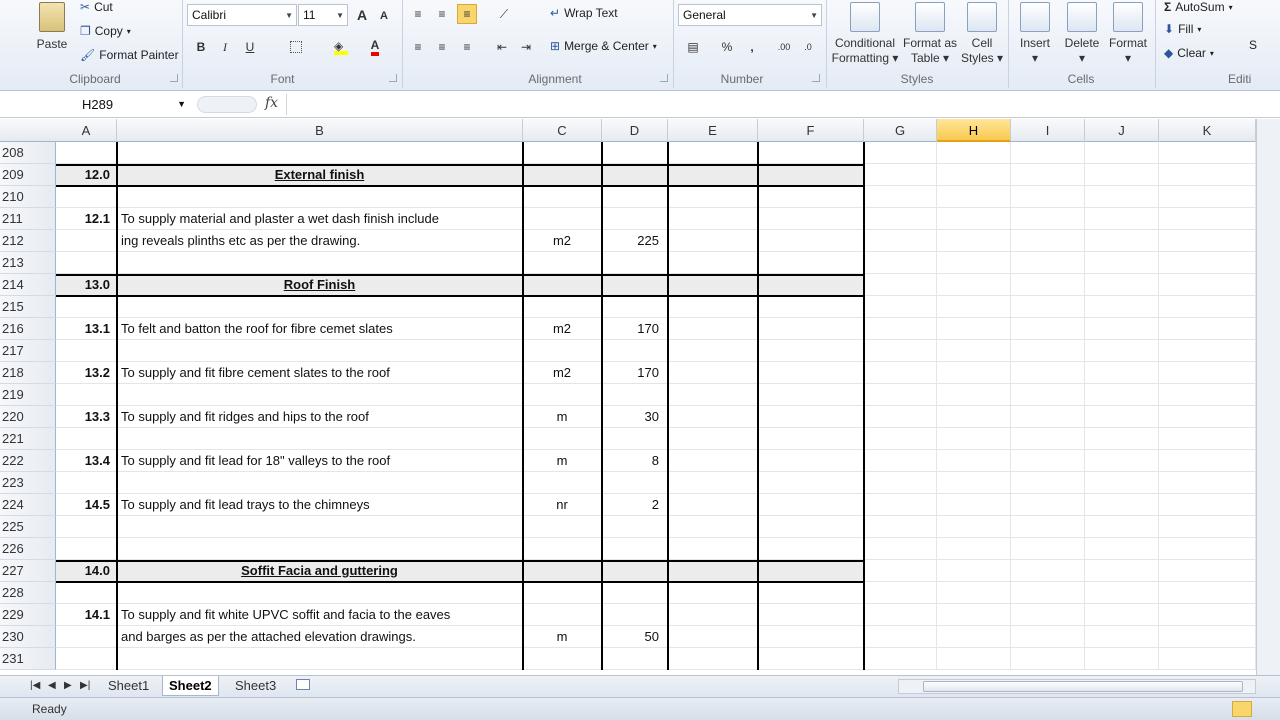 This screenshot has width=1280, height=720. I want to click on column-header-c: C, so click(562, 130).